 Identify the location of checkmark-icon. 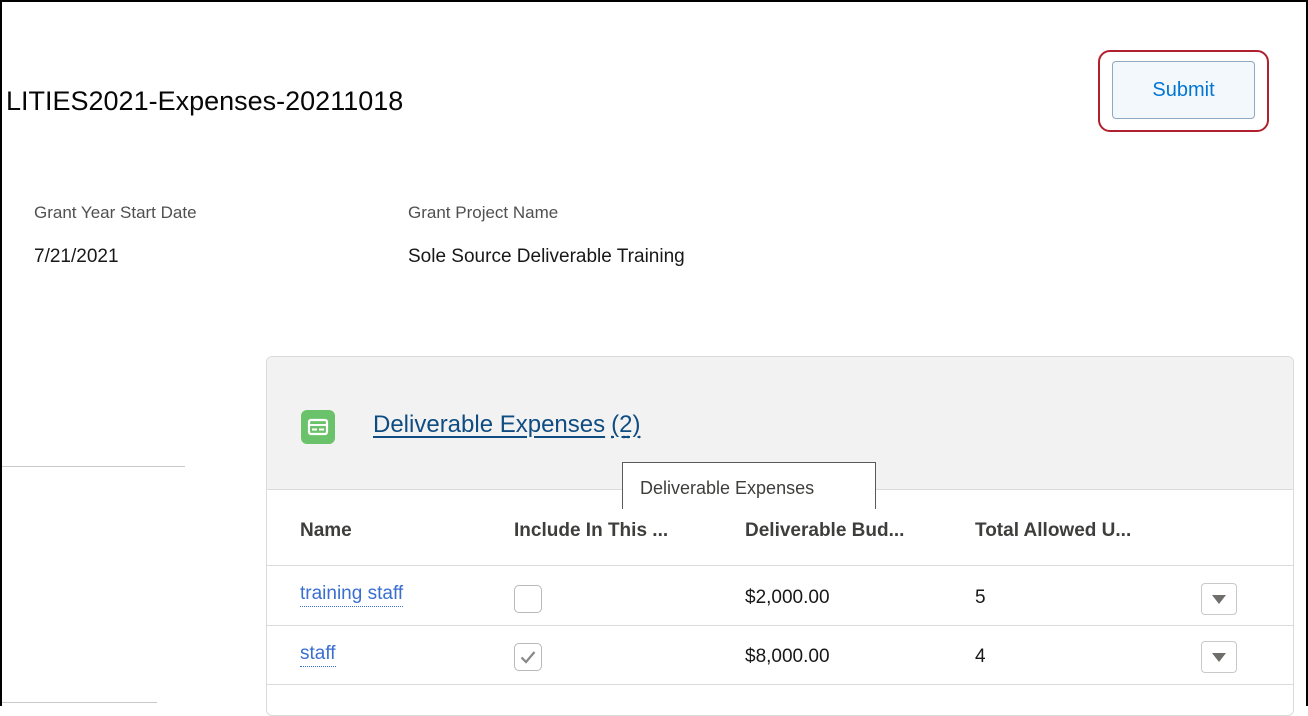
(528, 657).